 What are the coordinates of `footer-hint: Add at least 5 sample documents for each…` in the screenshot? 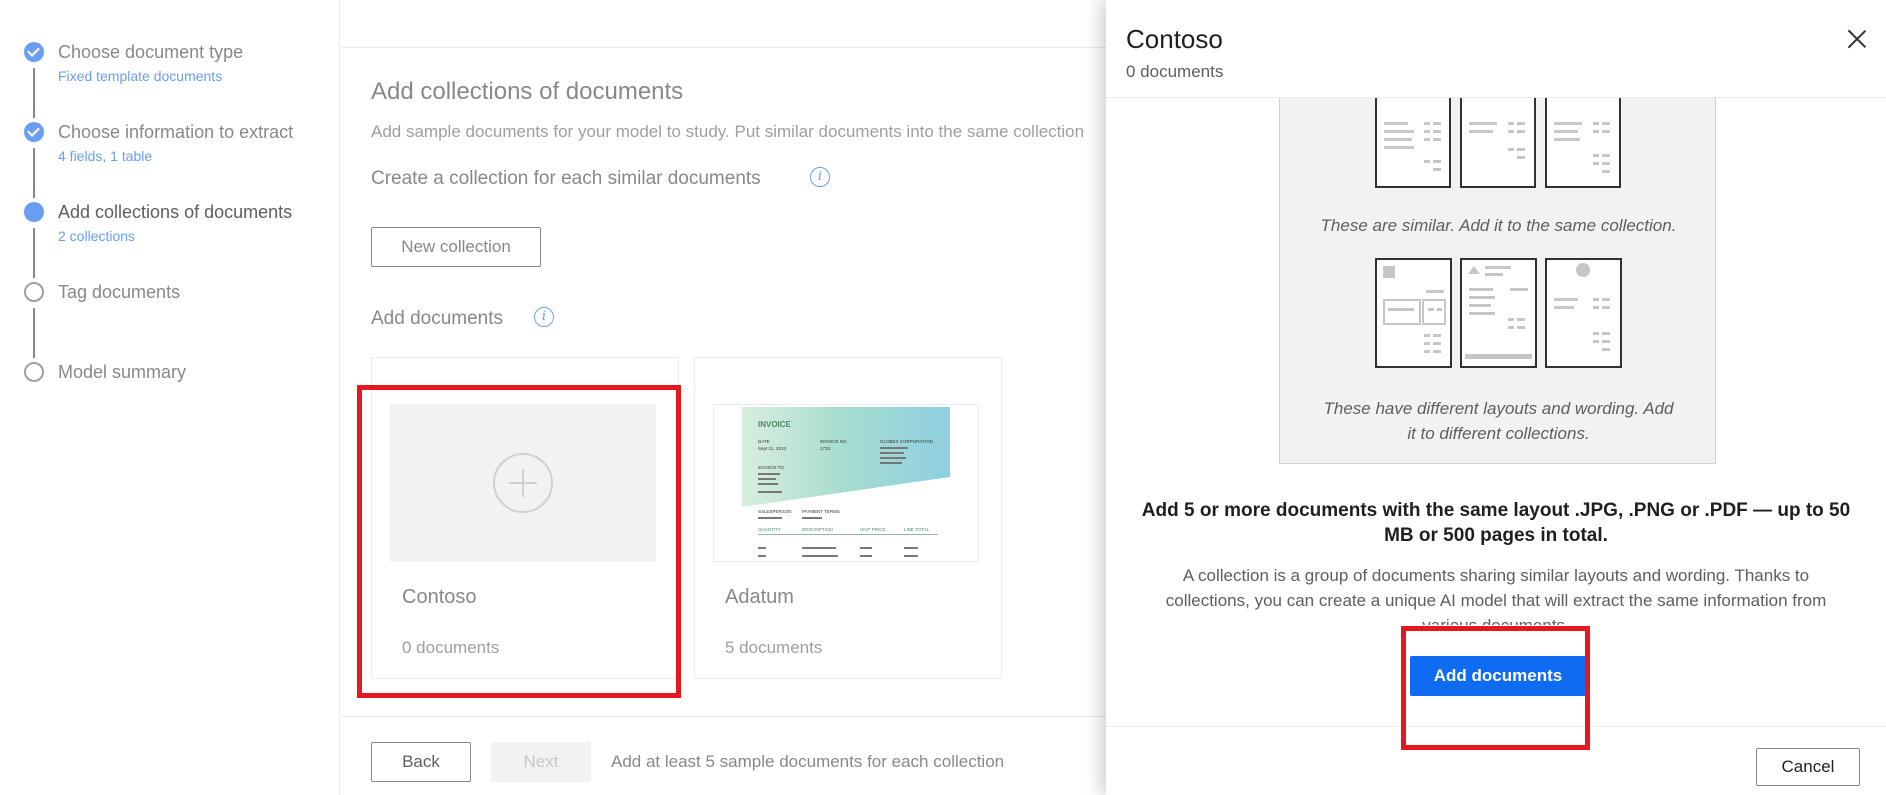 It's located at (808, 761).